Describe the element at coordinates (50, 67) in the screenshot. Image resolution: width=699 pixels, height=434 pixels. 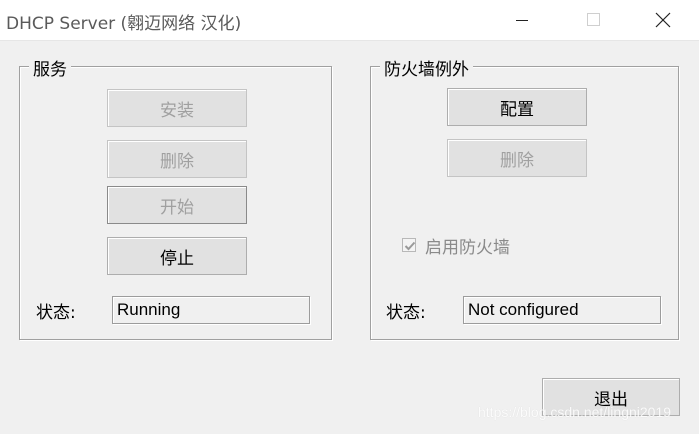
I see `service-group-label: 服务` at that location.